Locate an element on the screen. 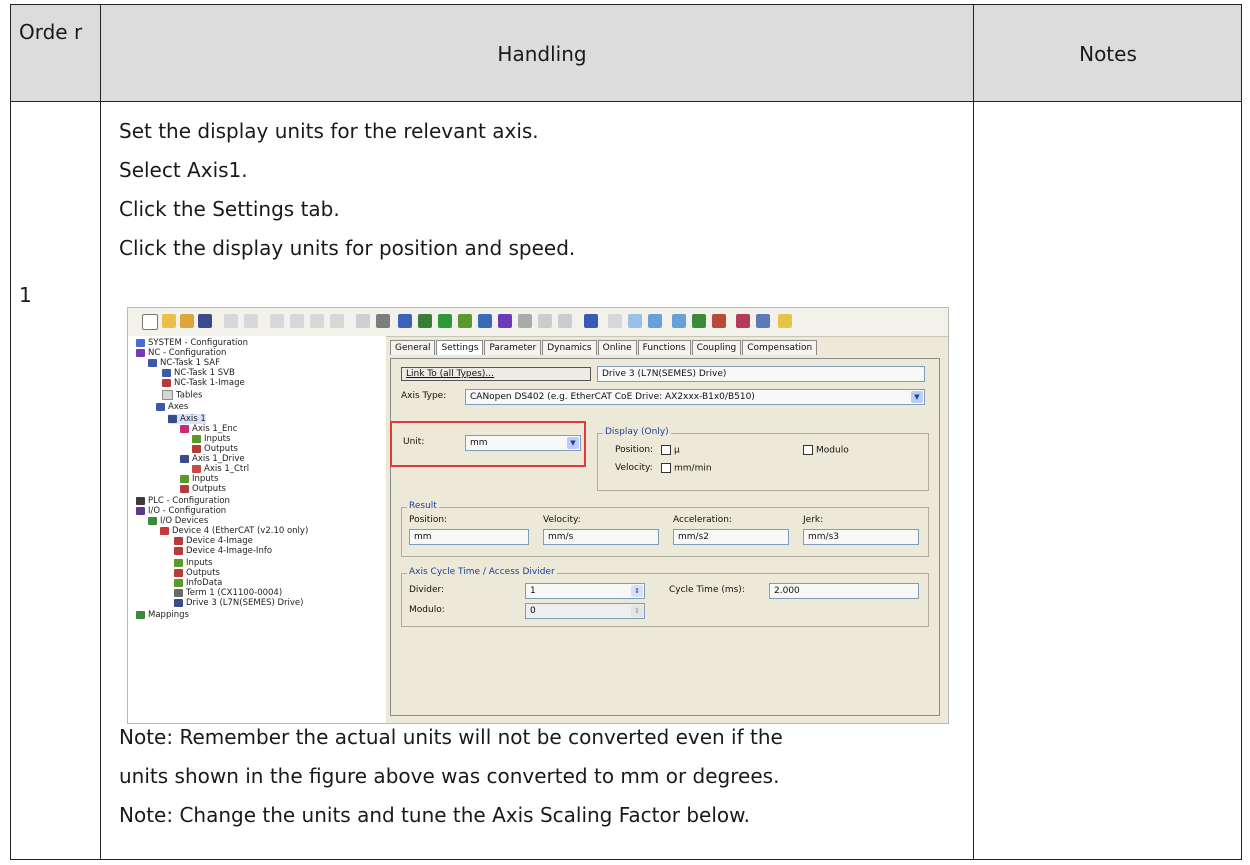  result-velocity-label: Velocity: is located at coordinates (562, 520).